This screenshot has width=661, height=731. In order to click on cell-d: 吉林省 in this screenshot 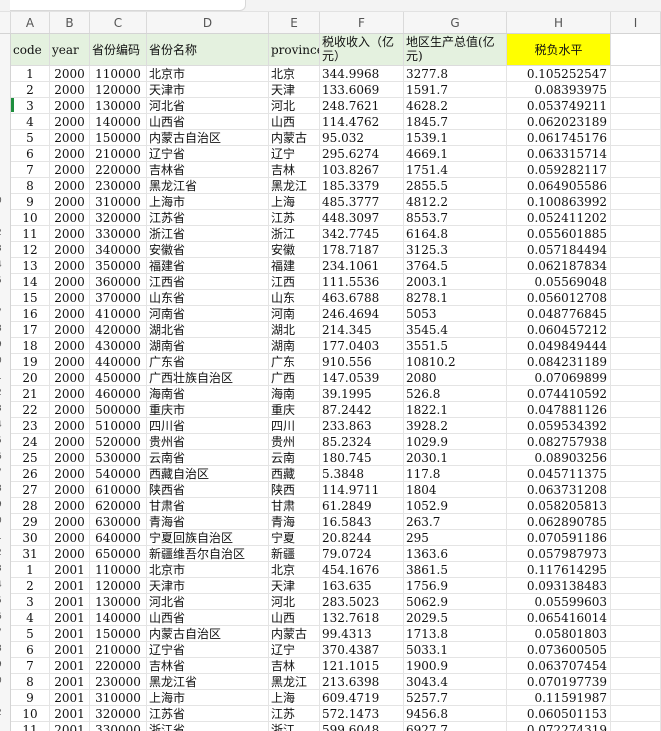, I will do `click(208, 170)`.